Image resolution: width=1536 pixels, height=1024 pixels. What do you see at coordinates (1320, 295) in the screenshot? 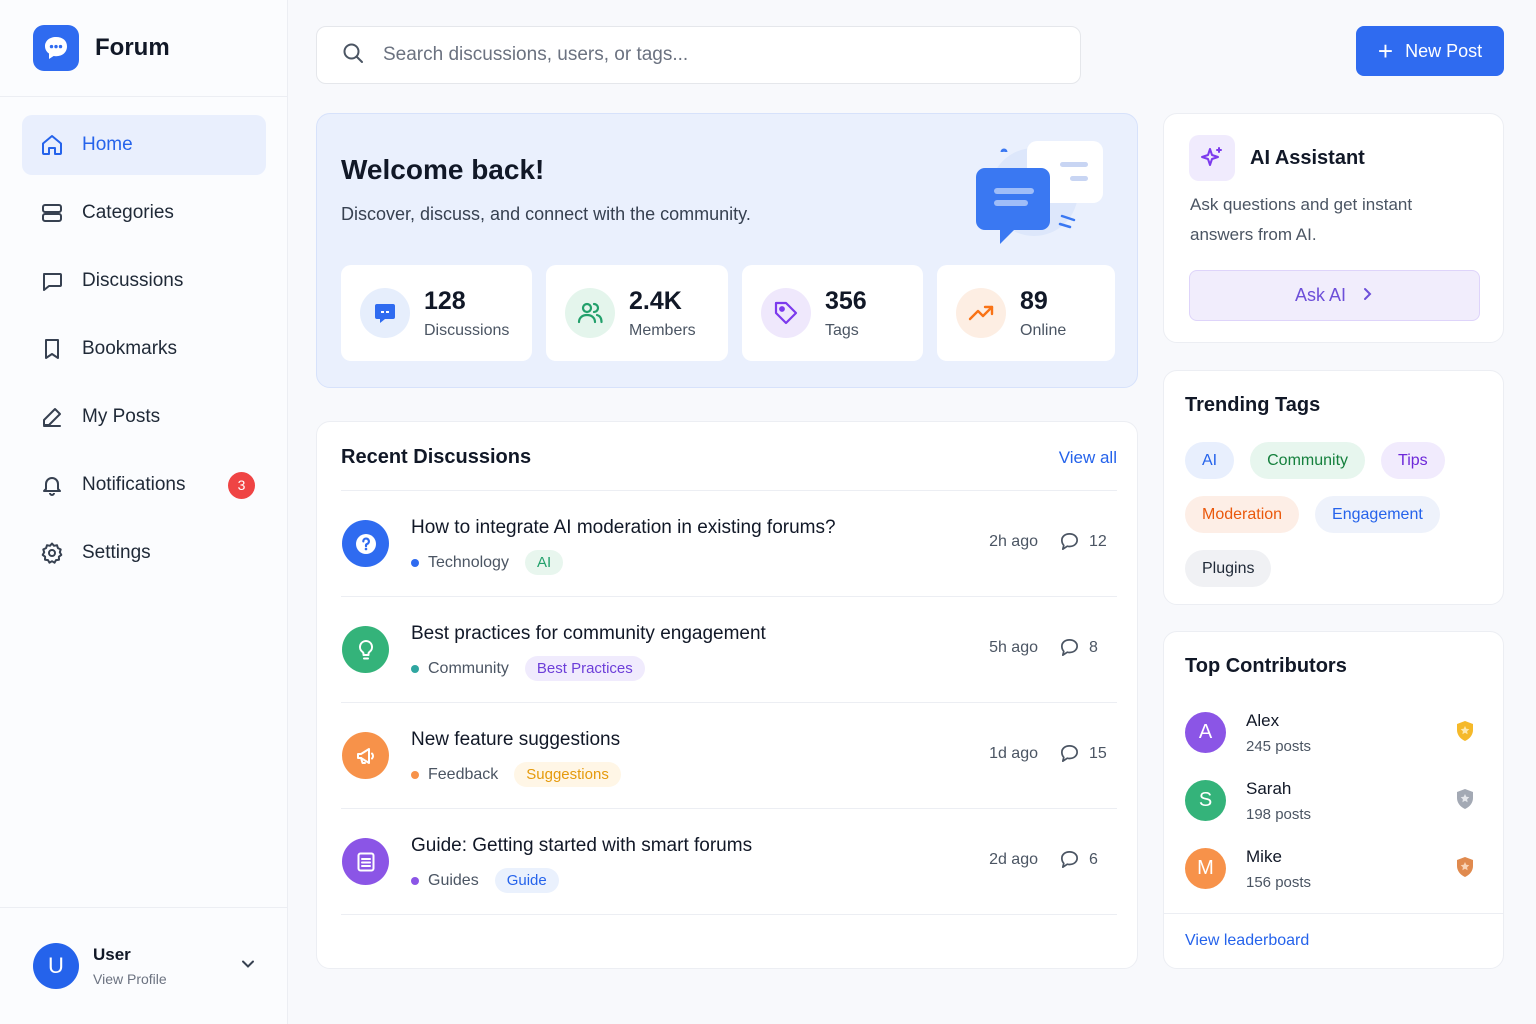
I see `ask-ai-label: Ask AI` at bounding box center [1320, 295].